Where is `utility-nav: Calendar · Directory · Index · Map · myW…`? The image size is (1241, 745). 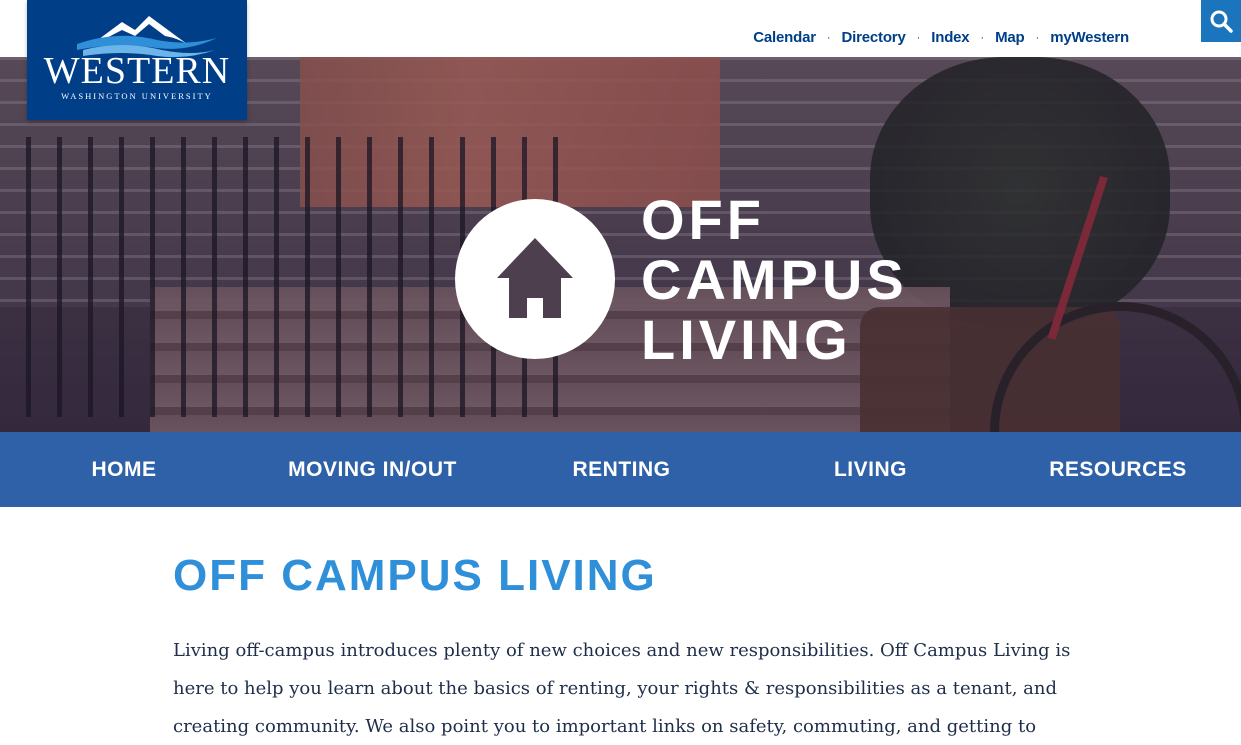 utility-nav: Calendar · Directory · Index · Map · myW… is located at coordinates (941, 37).